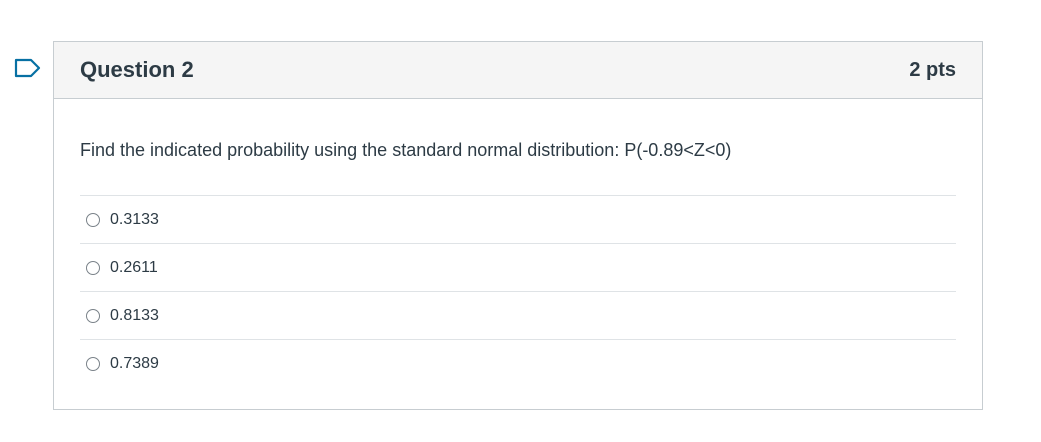  What do you see at coordinates (518, 268) in the screenshot?
I see `answer-option: 0.2611` at bounding box center [518, 268].